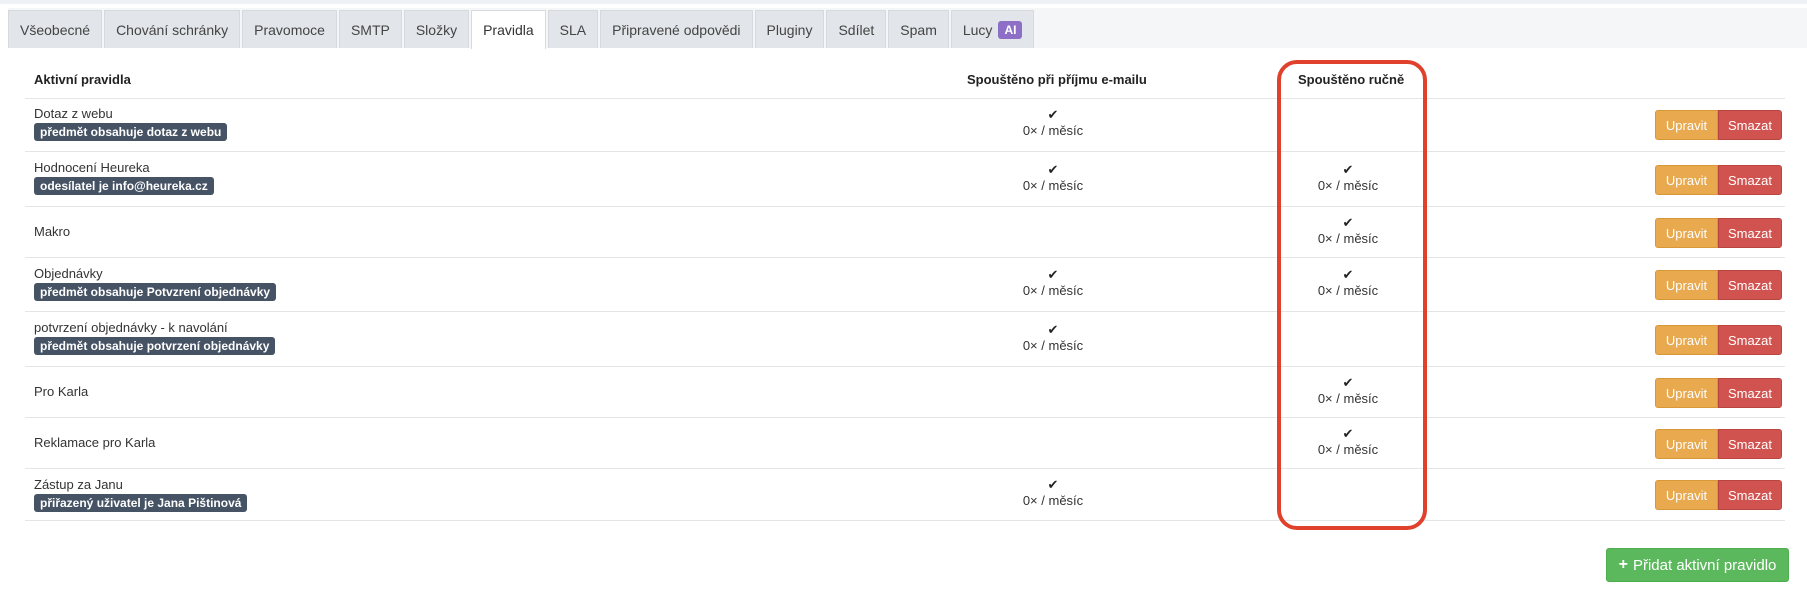  I want to click on rule-name: Makro, so click(52, 231).